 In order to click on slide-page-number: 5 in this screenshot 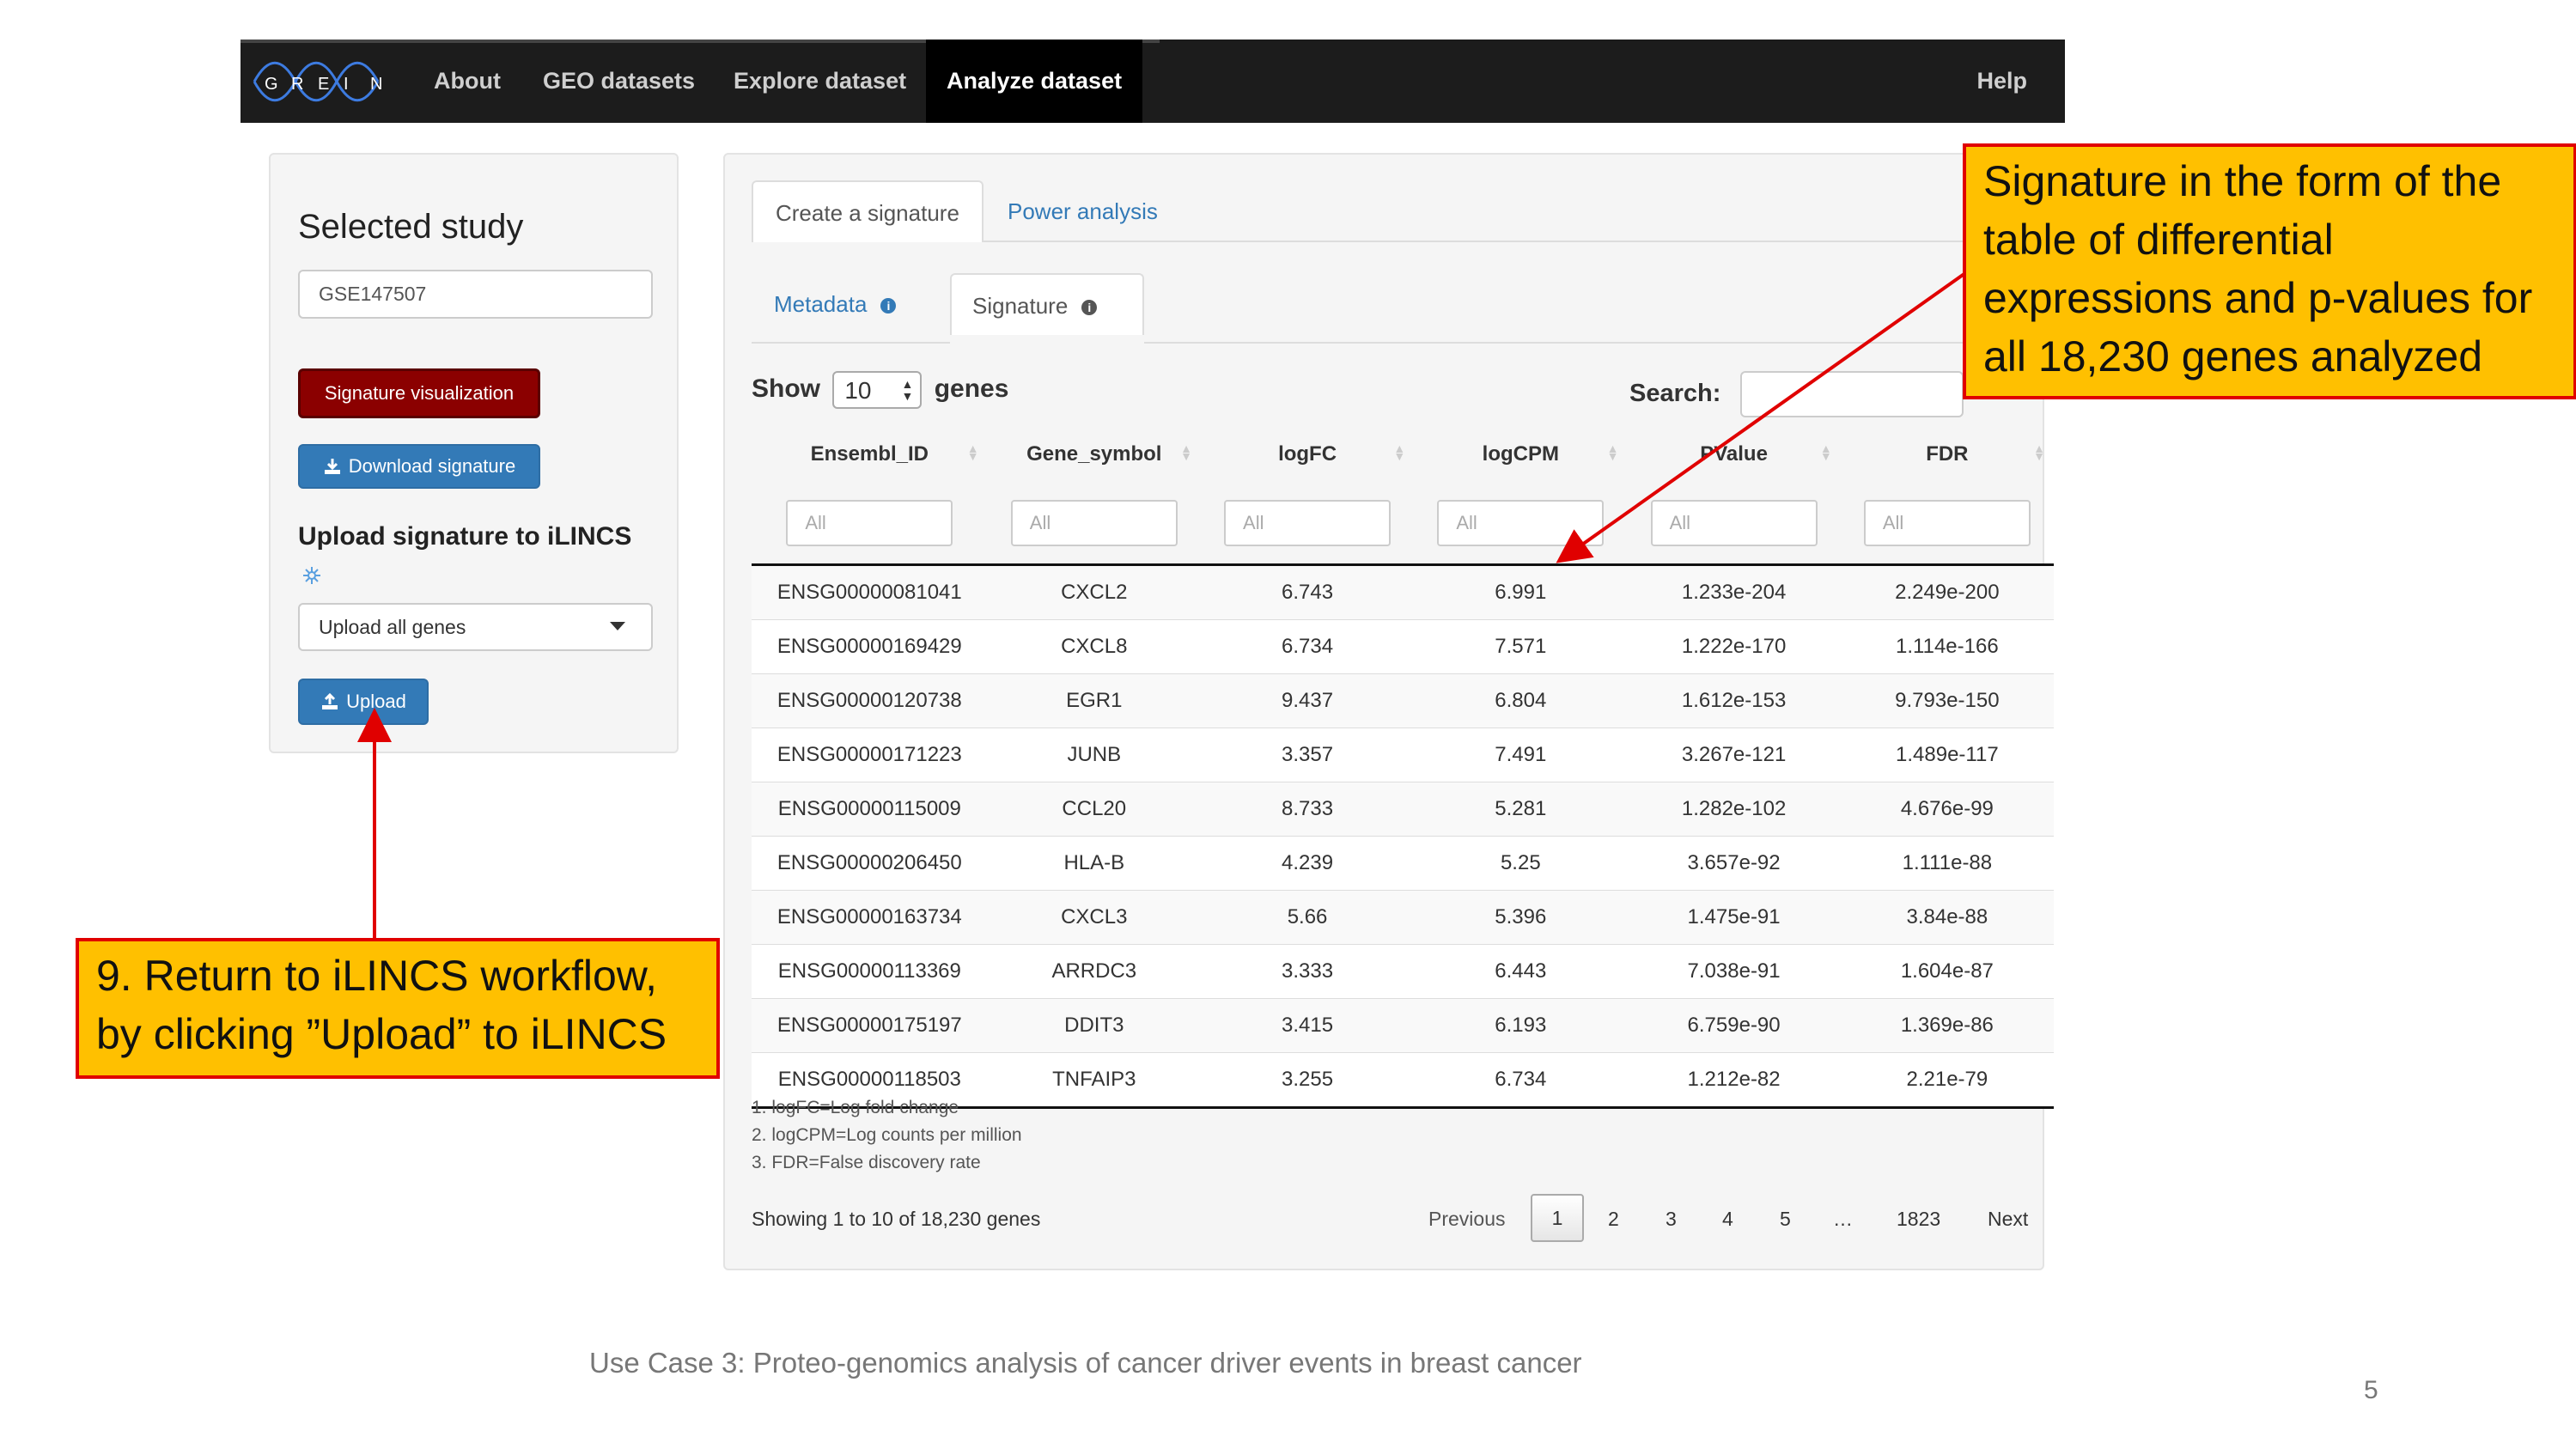, I will do `click(2371, 1390)`.